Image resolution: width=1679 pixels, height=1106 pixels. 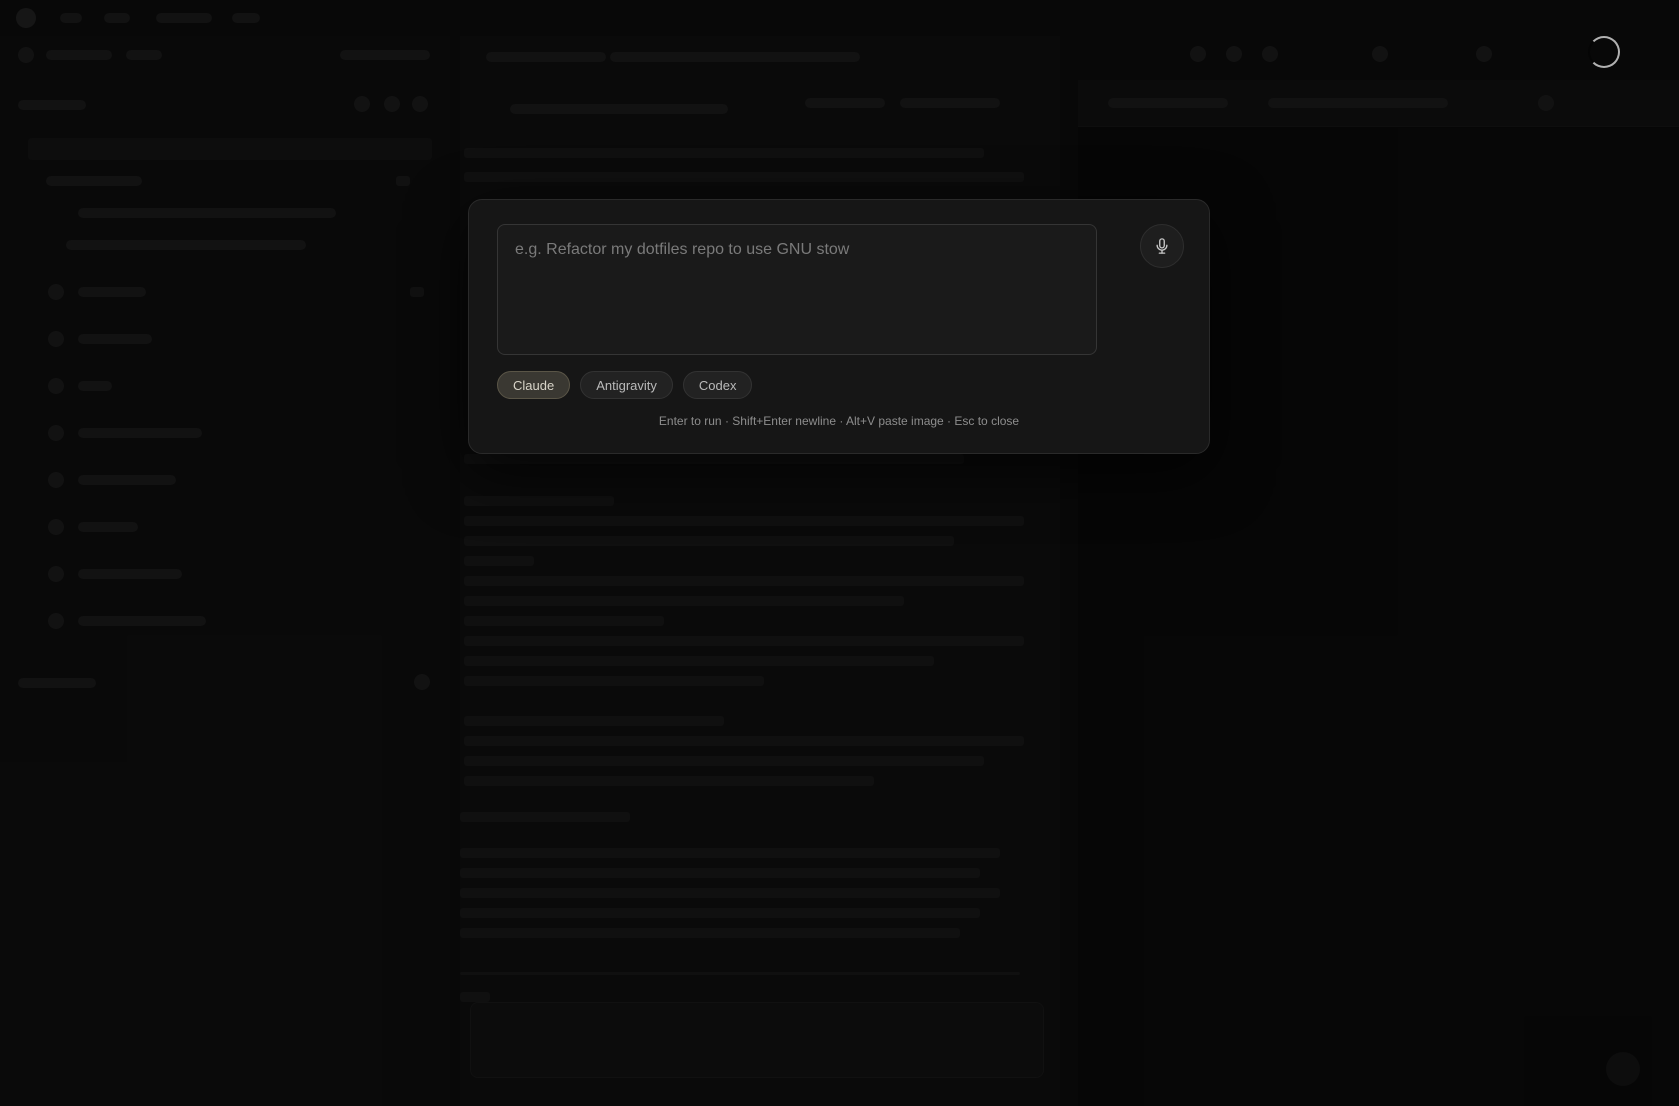 What do you see at coordinates (534, 385) in the screenshot?
I see `agent-chip-claude: Claude` at bounding box center [534, 385].